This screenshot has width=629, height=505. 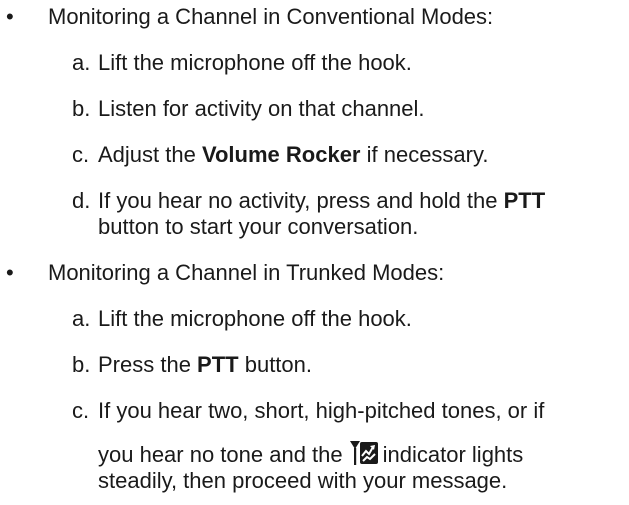 I want to click on step-text-pre: Press the, so click(x=148, y=364).